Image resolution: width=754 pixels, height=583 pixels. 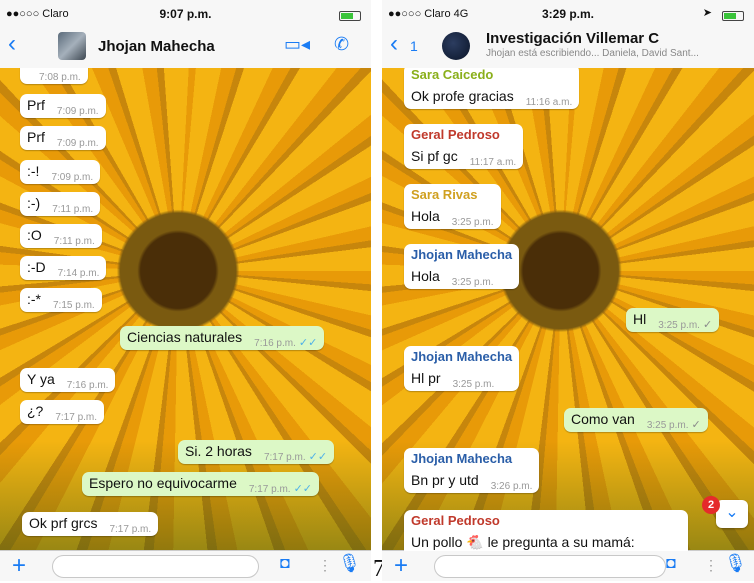 I want to click on chat-title: Investigación Villemar C, so click(x=572, y=38).